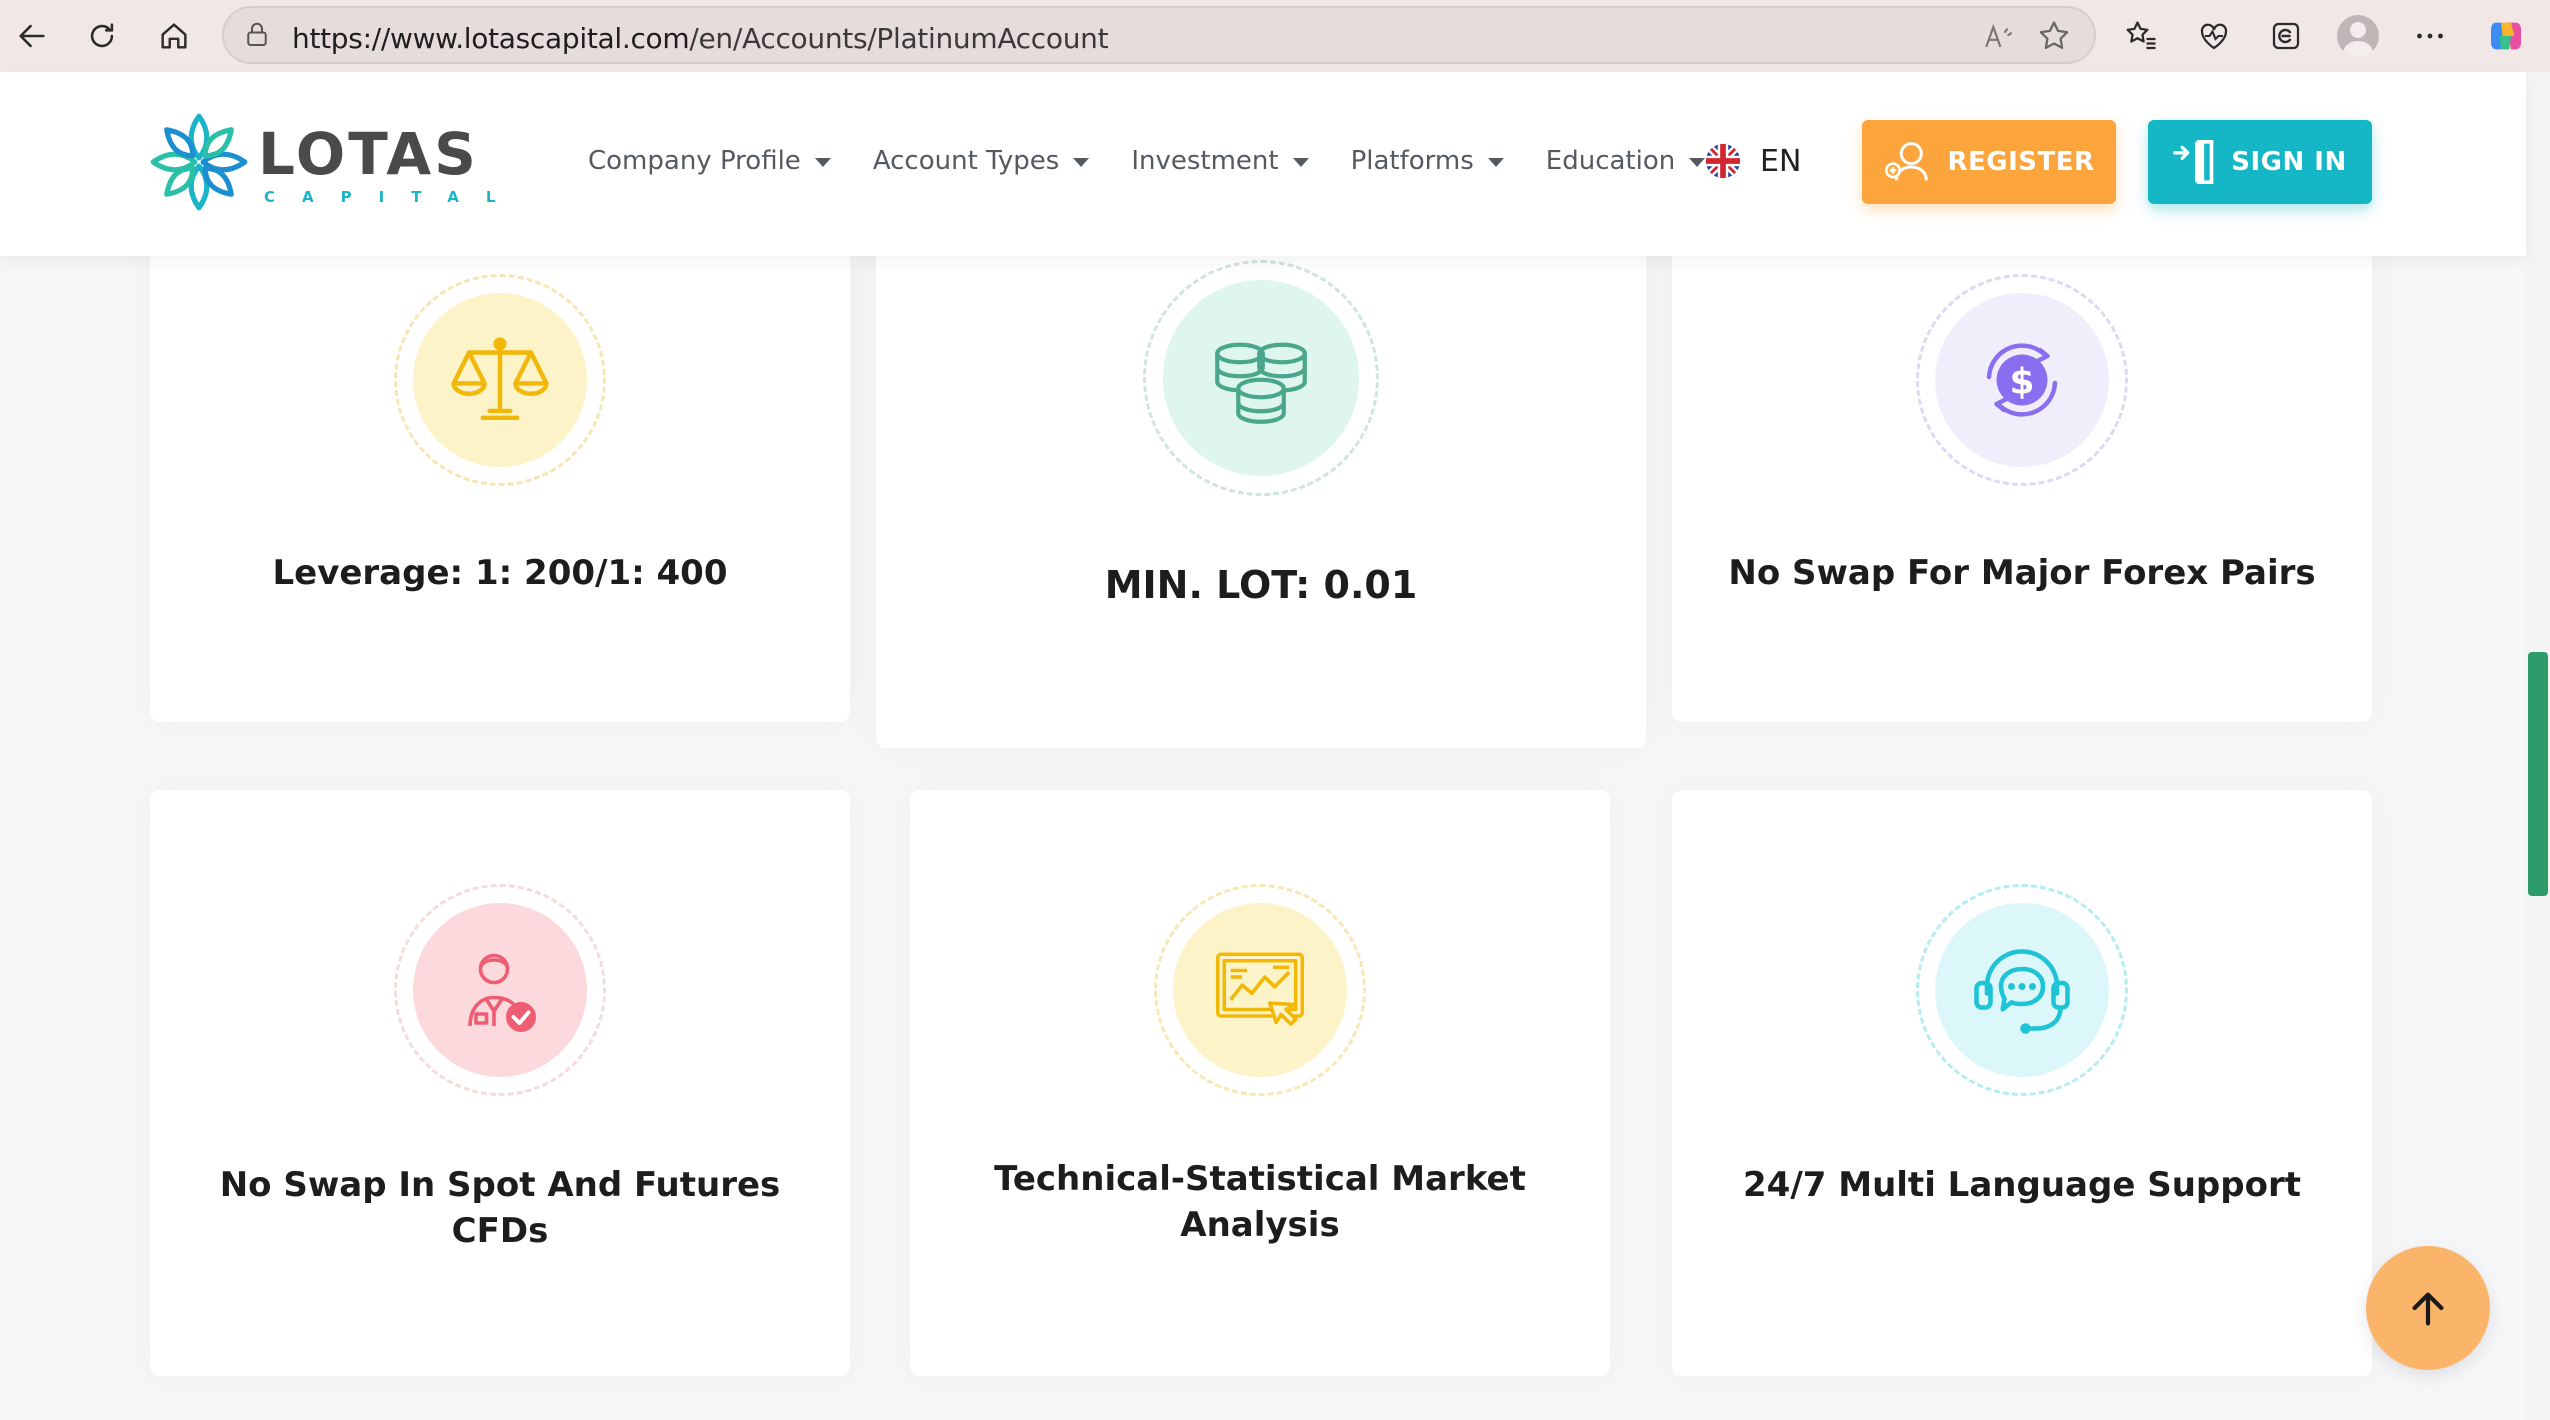 This screenshot has height=1420, width=2550. Describe the element at coordinates (2538, 774) in the screenshot. I see `scrollbar-thumb` at that location.